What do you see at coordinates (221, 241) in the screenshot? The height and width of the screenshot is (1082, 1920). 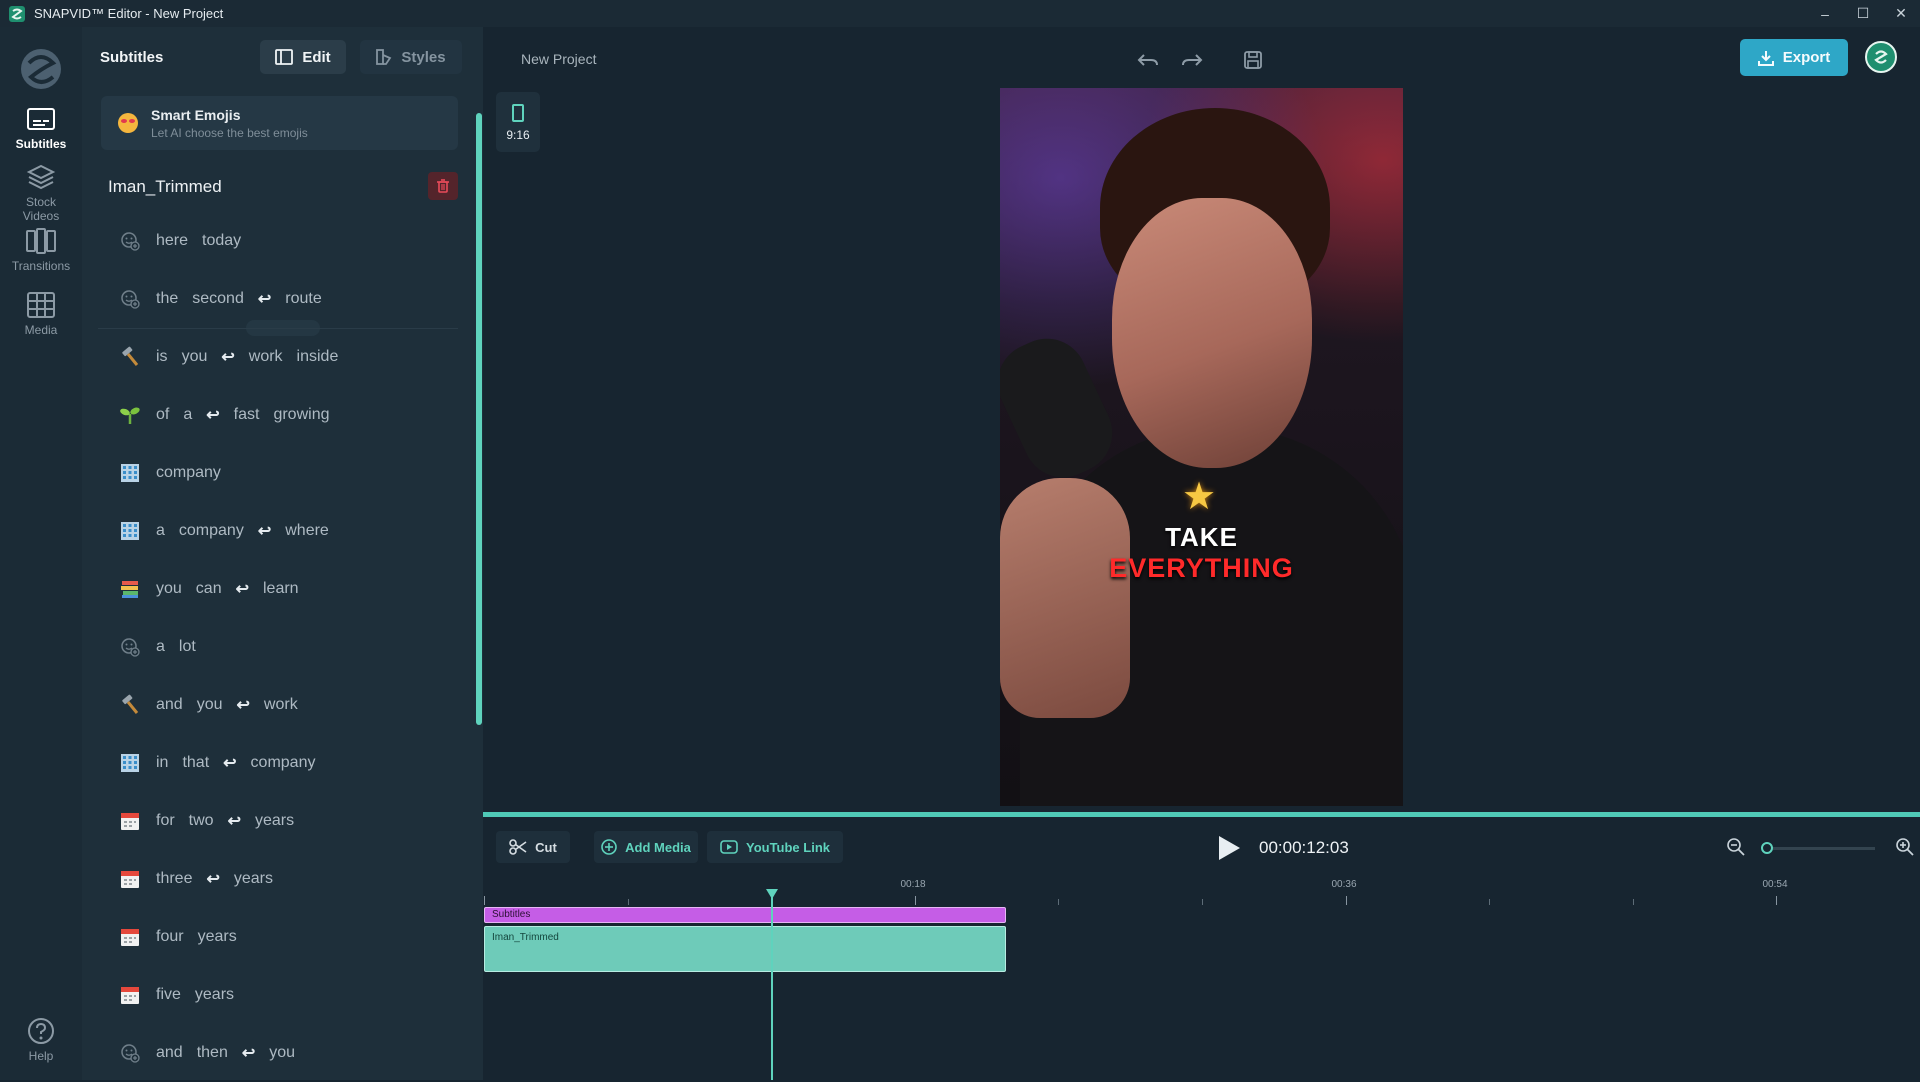 I see `subtitle-word: today` at bounding box center [221, 241].